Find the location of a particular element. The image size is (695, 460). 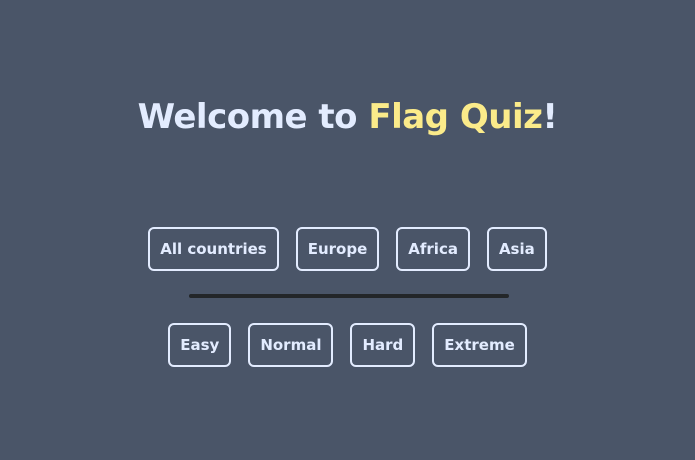

difficulty-selector: Easy Normal Hard Extreme is located at coordinates (347, 345).